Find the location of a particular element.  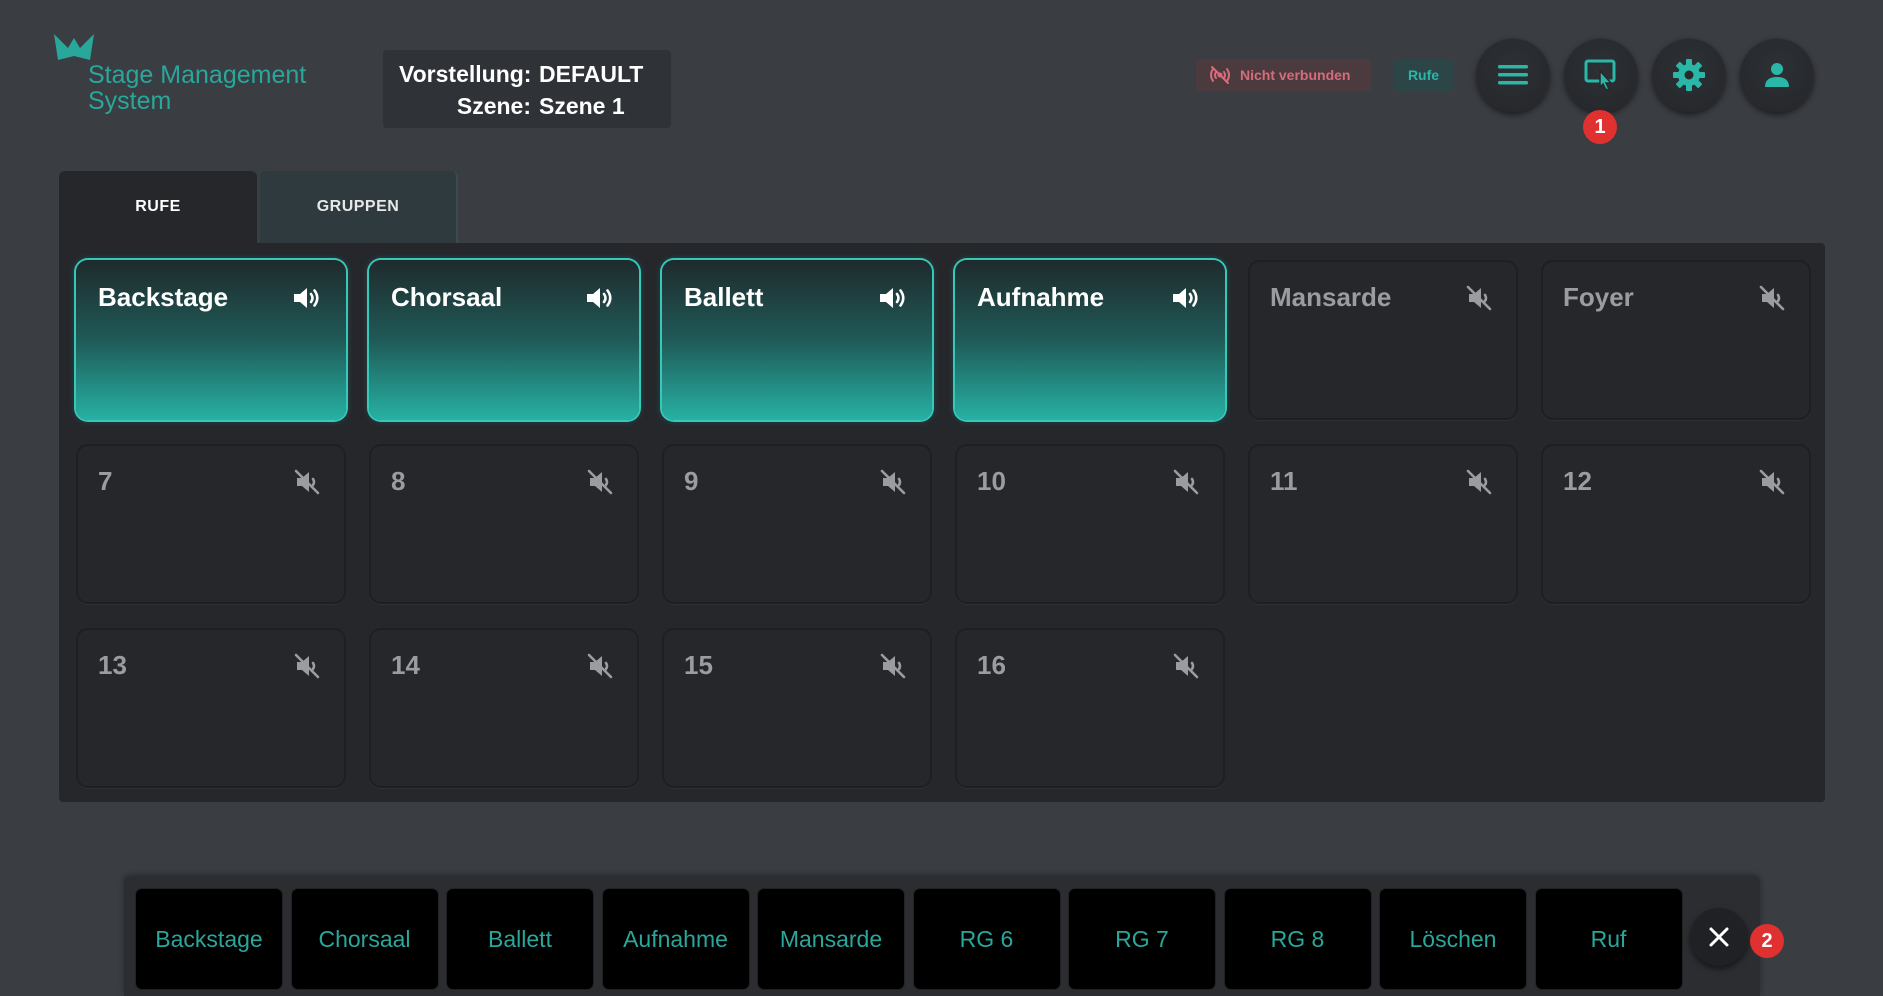

quick-call-button: Mansarde is located at coordinates (831, 939).